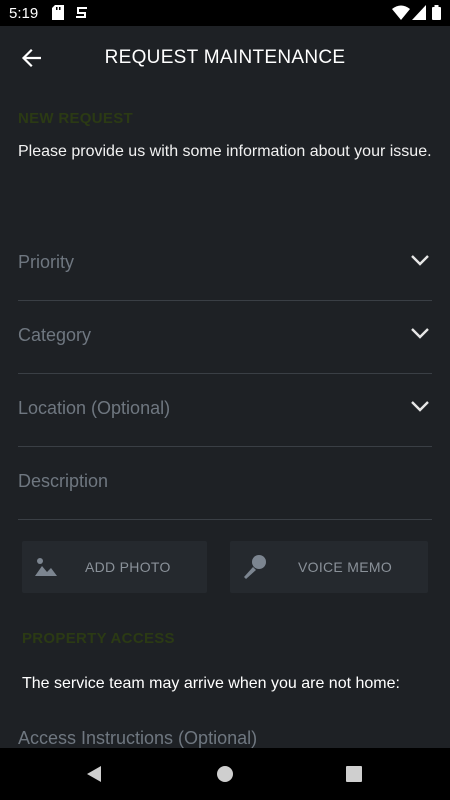 The height and width of the screenshot is (800, 450). What do you see at coordinates (46, 567) in the screenshot?
I see `photo-icon` at bounding box center [46, 567].